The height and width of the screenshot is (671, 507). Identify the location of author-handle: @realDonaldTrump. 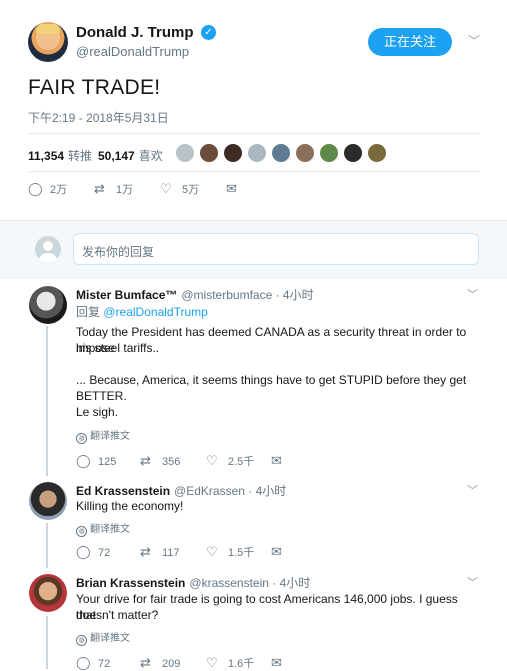
(132, 51).